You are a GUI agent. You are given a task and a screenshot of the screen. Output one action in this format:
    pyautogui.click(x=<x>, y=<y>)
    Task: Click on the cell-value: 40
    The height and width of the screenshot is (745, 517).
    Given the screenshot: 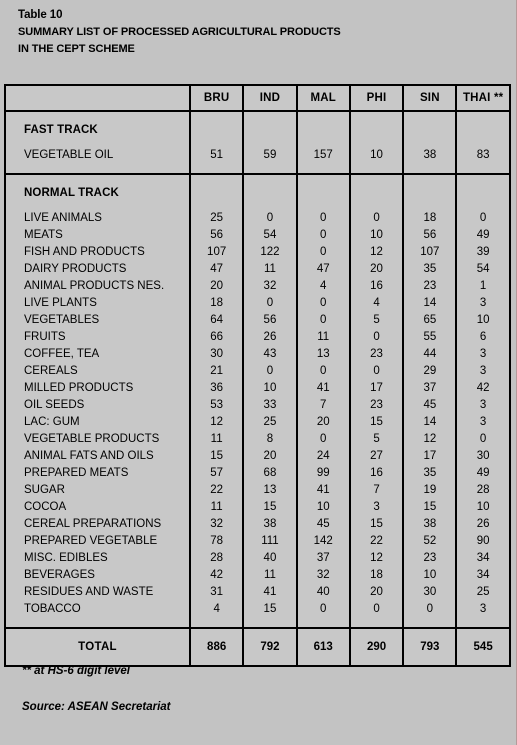 What is the action you would take?
    pyautogui.click(x=270, y=558)
    